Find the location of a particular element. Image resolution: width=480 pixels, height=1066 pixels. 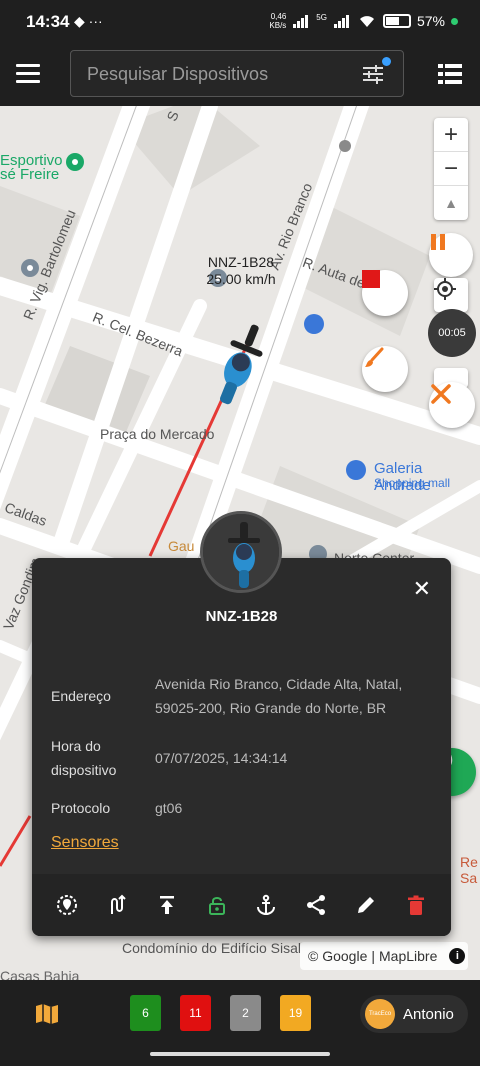

popup-title: NNZ-1B28 is located at coordinates (241, 616).